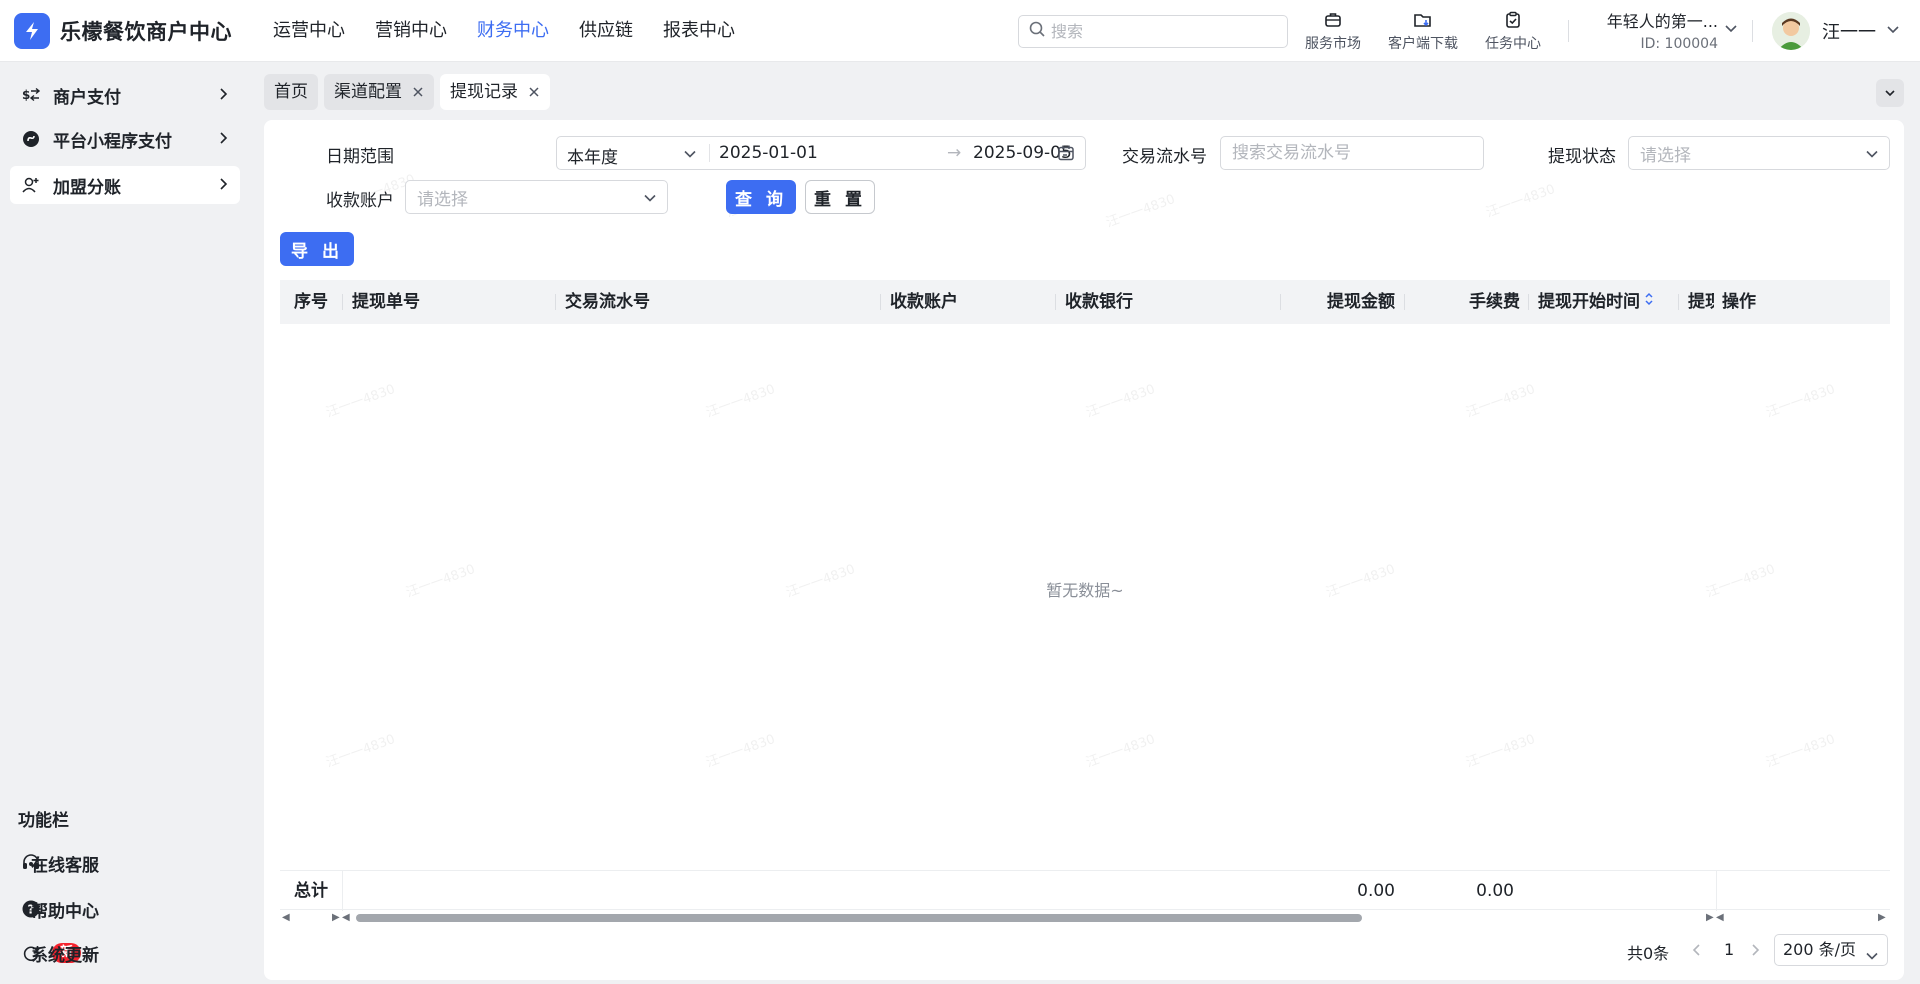 The width and height of the screenshot is (1920, 984). I want to click on date-range-picker: 本年度 2025-01-01 → 2025-09-05, so click(821, 153).